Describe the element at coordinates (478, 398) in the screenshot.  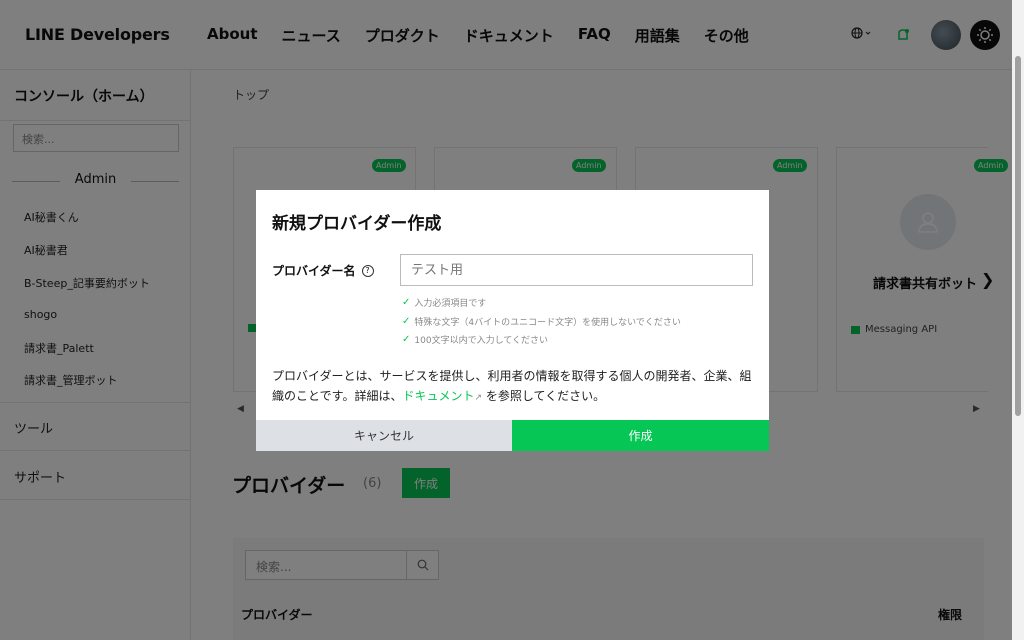
I see `external-link-icon: ↗` at that location.